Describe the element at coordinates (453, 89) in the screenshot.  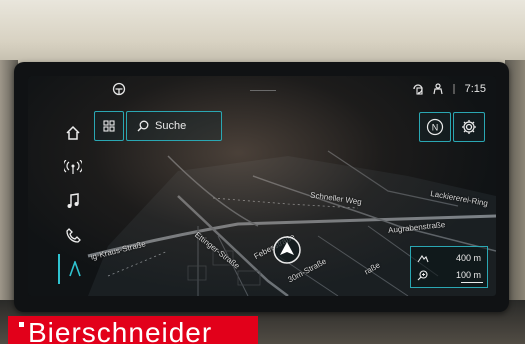
I see `signal-icon` at that location.